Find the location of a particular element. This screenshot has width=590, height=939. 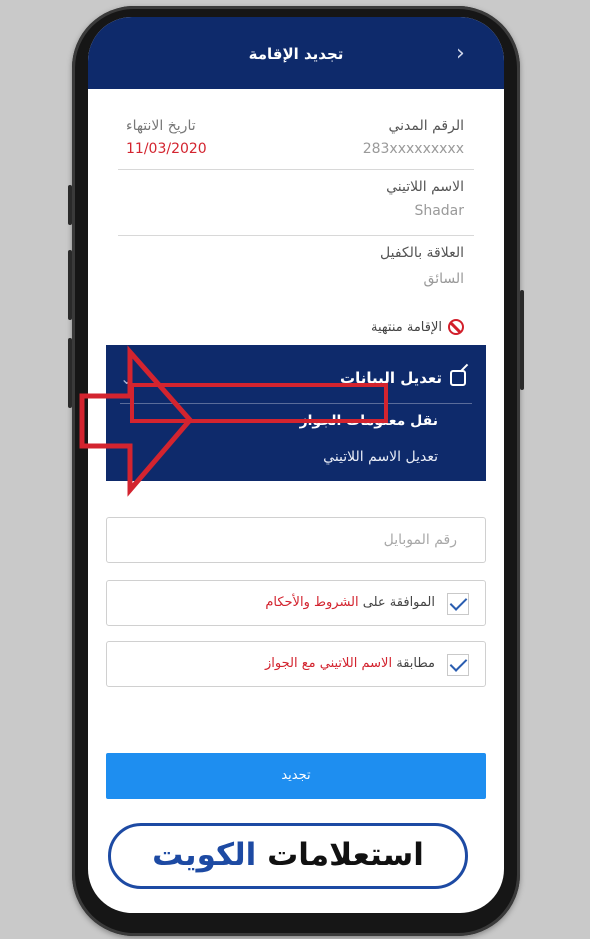

annotation-arrow is located at coordinates (136, 421).